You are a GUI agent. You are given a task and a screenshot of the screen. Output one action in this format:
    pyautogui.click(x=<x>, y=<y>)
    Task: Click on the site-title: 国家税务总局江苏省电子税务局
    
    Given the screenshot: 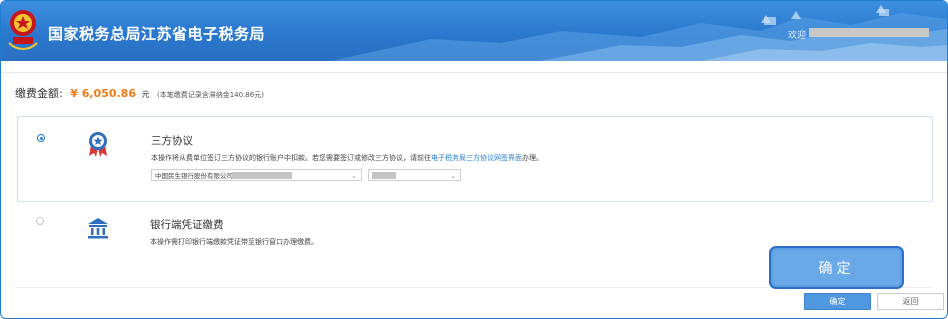 What is the action you would take?
    pyautogui.click(x=157, y=34)
    